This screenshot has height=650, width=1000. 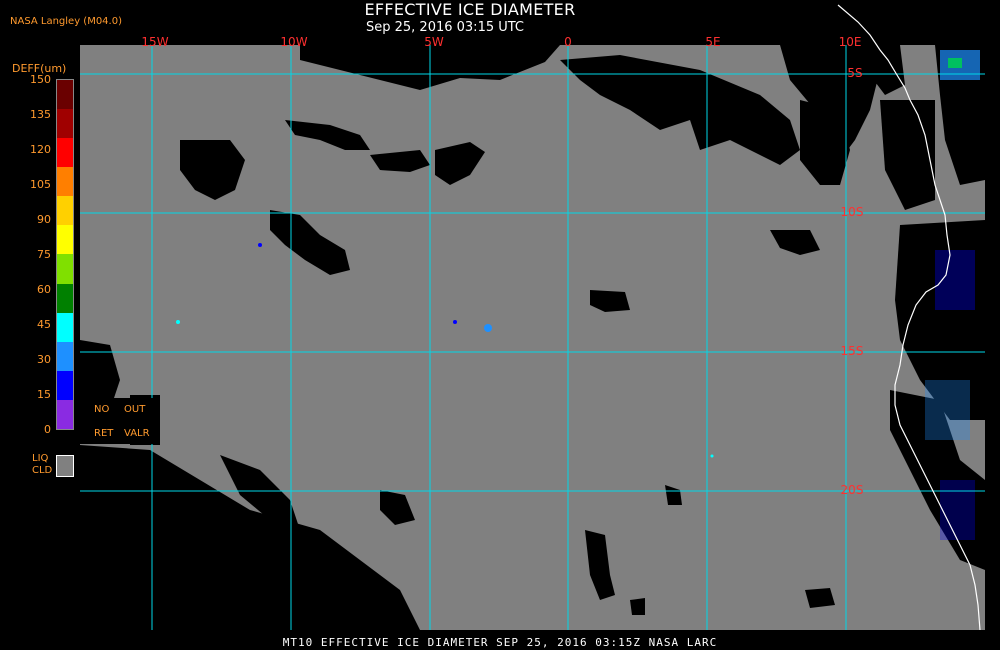 I want to click on lat-label-15s: 15S, so click(x=852, y=351).